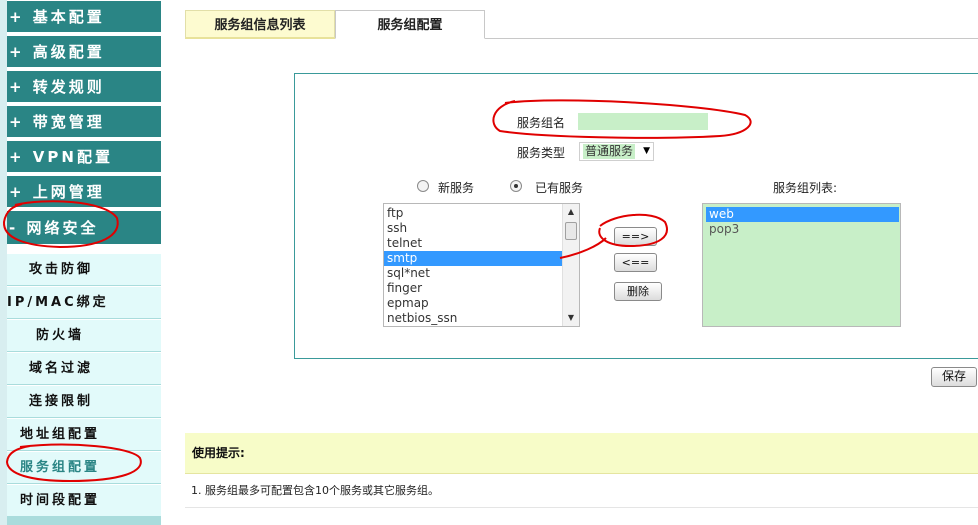  I want to click on chevron-down-icon: ▼, so click(646, 151).